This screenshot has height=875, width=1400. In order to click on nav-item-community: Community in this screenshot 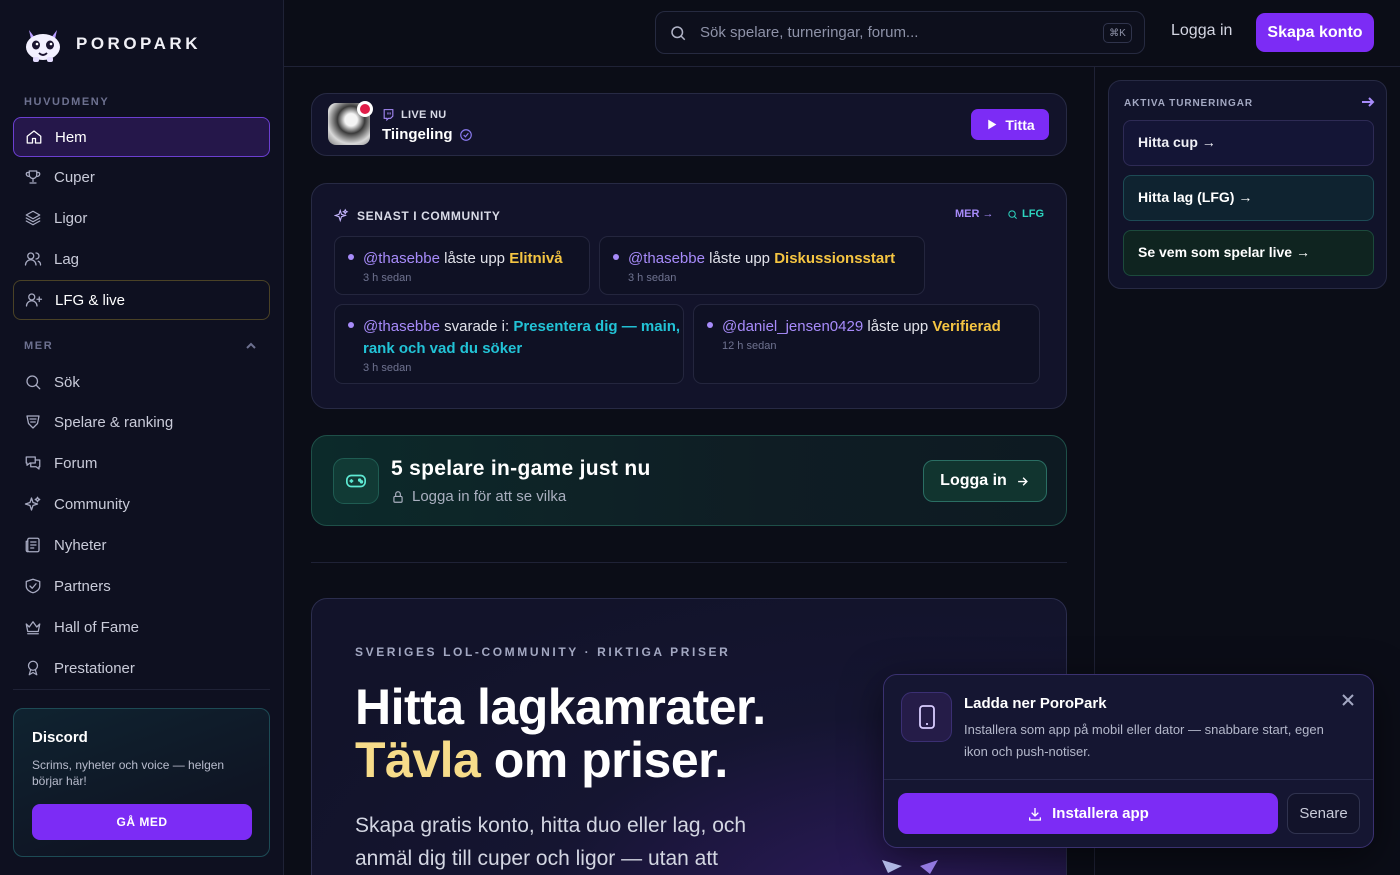, I will do `click(141, 504)`.